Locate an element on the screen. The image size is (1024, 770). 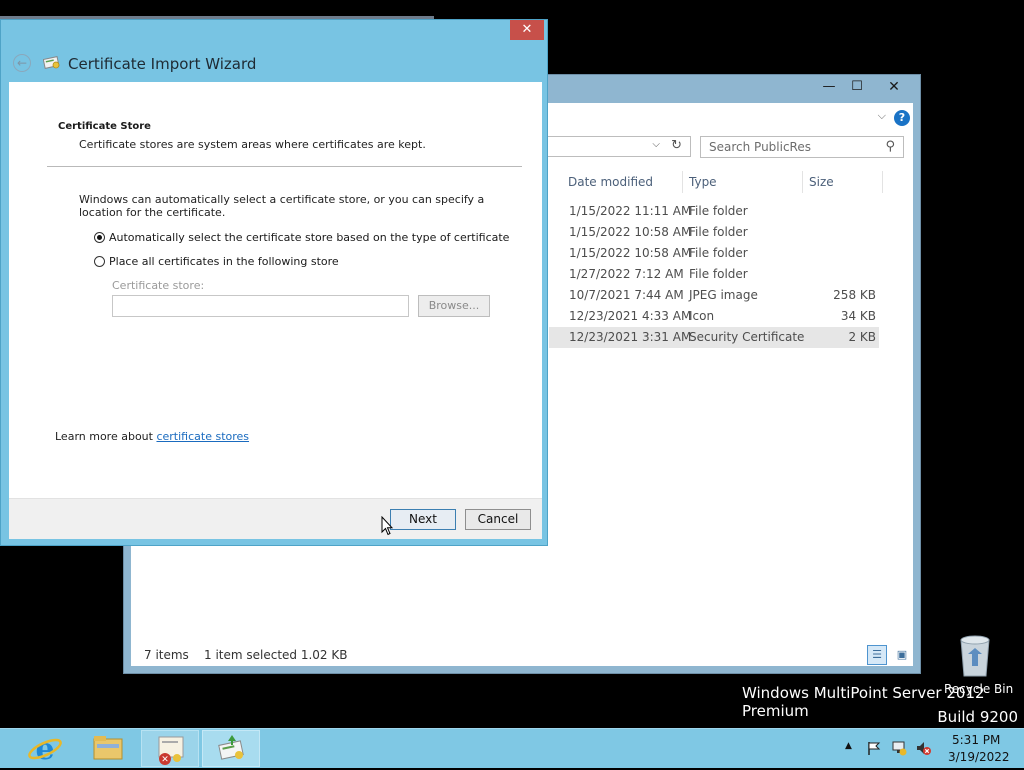
internet-explorer-icon: e is located at coordinates (45, 749).